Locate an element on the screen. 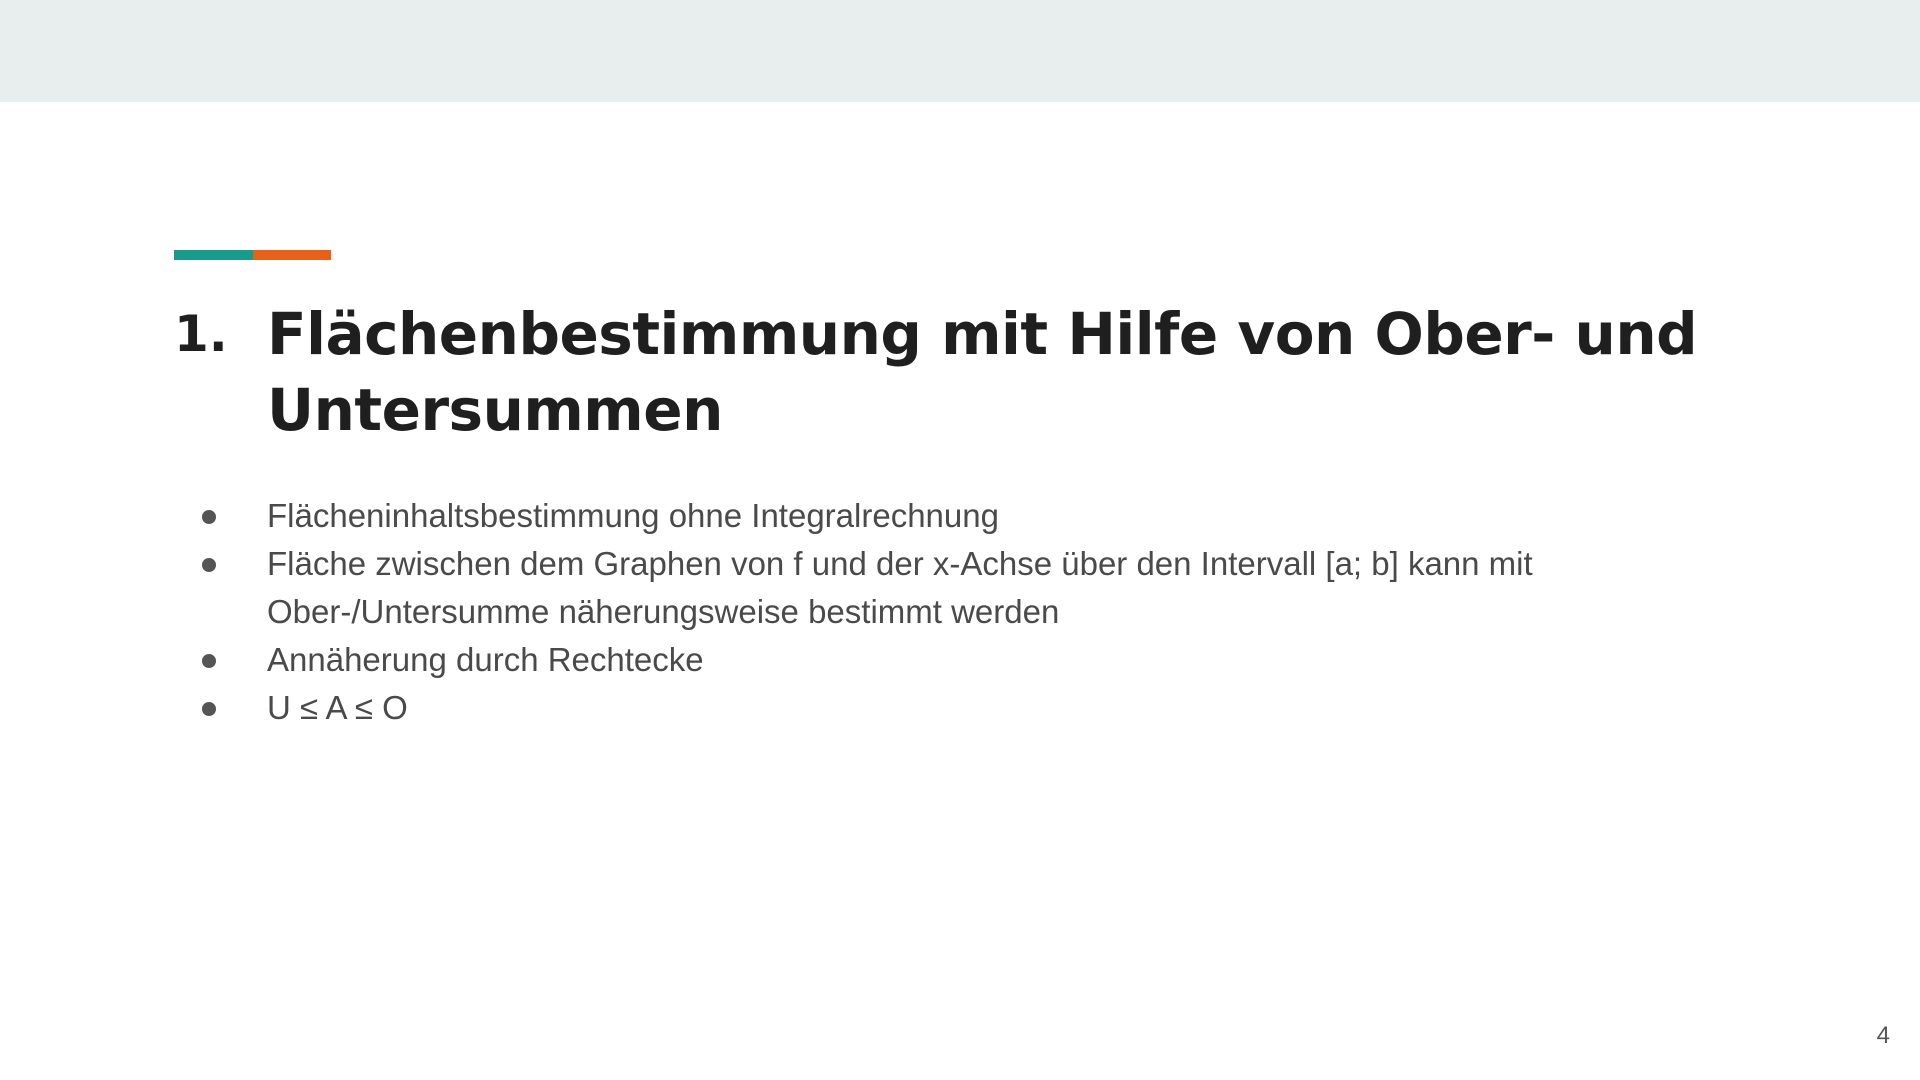 This screenshot has height=1080, width=1920. accent-bar-teal is located at coordinates (213, 255).